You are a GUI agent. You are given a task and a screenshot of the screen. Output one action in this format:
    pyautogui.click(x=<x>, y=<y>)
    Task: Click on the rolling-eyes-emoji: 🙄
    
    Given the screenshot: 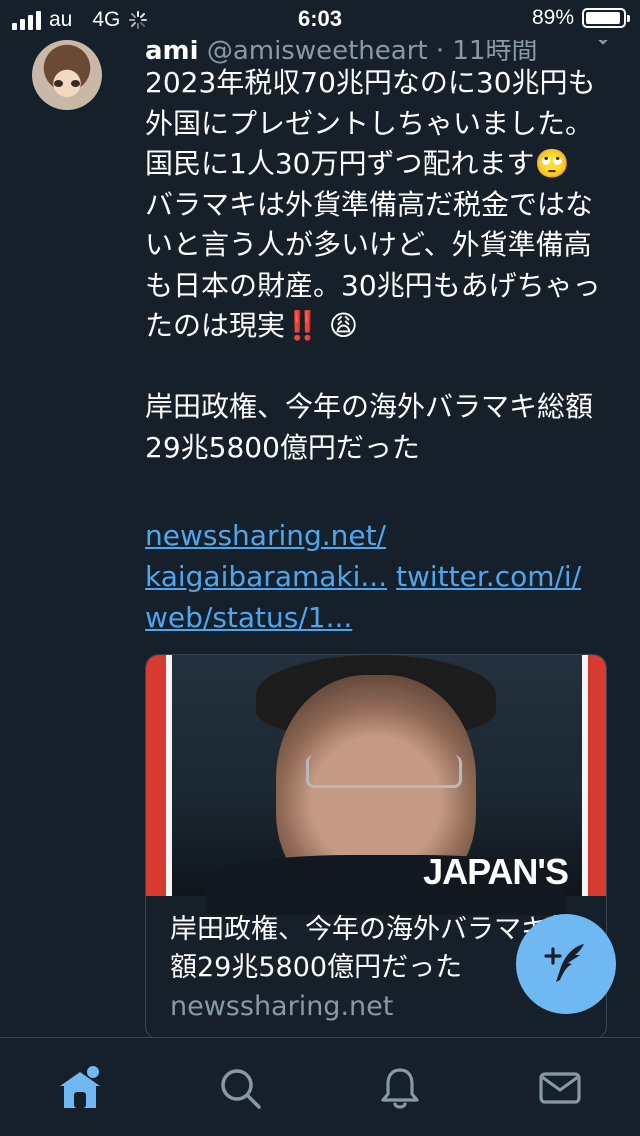 What is the action you would take?
    pyautogui.click(x=552, y=163)
    